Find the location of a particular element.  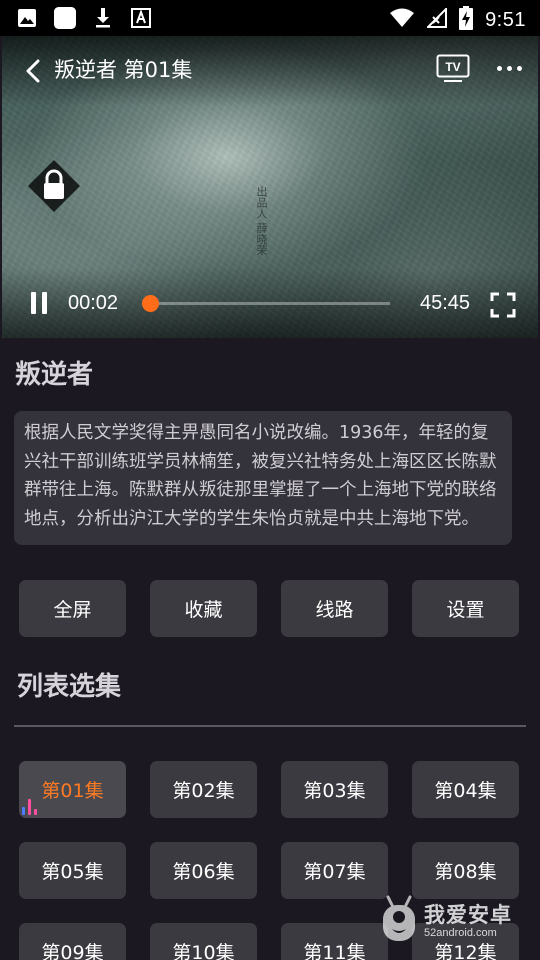

episode-button-07: 第07集 is located at coordinates (334, 870).